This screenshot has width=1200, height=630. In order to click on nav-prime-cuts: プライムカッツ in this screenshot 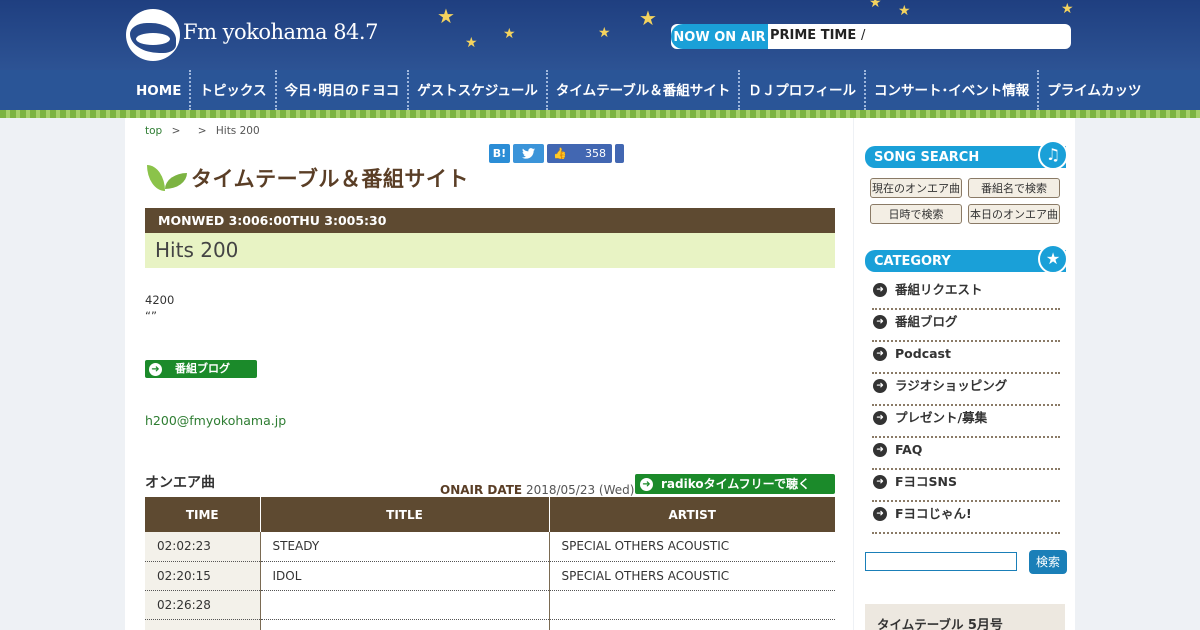, I will do `click(1094, 90)`.